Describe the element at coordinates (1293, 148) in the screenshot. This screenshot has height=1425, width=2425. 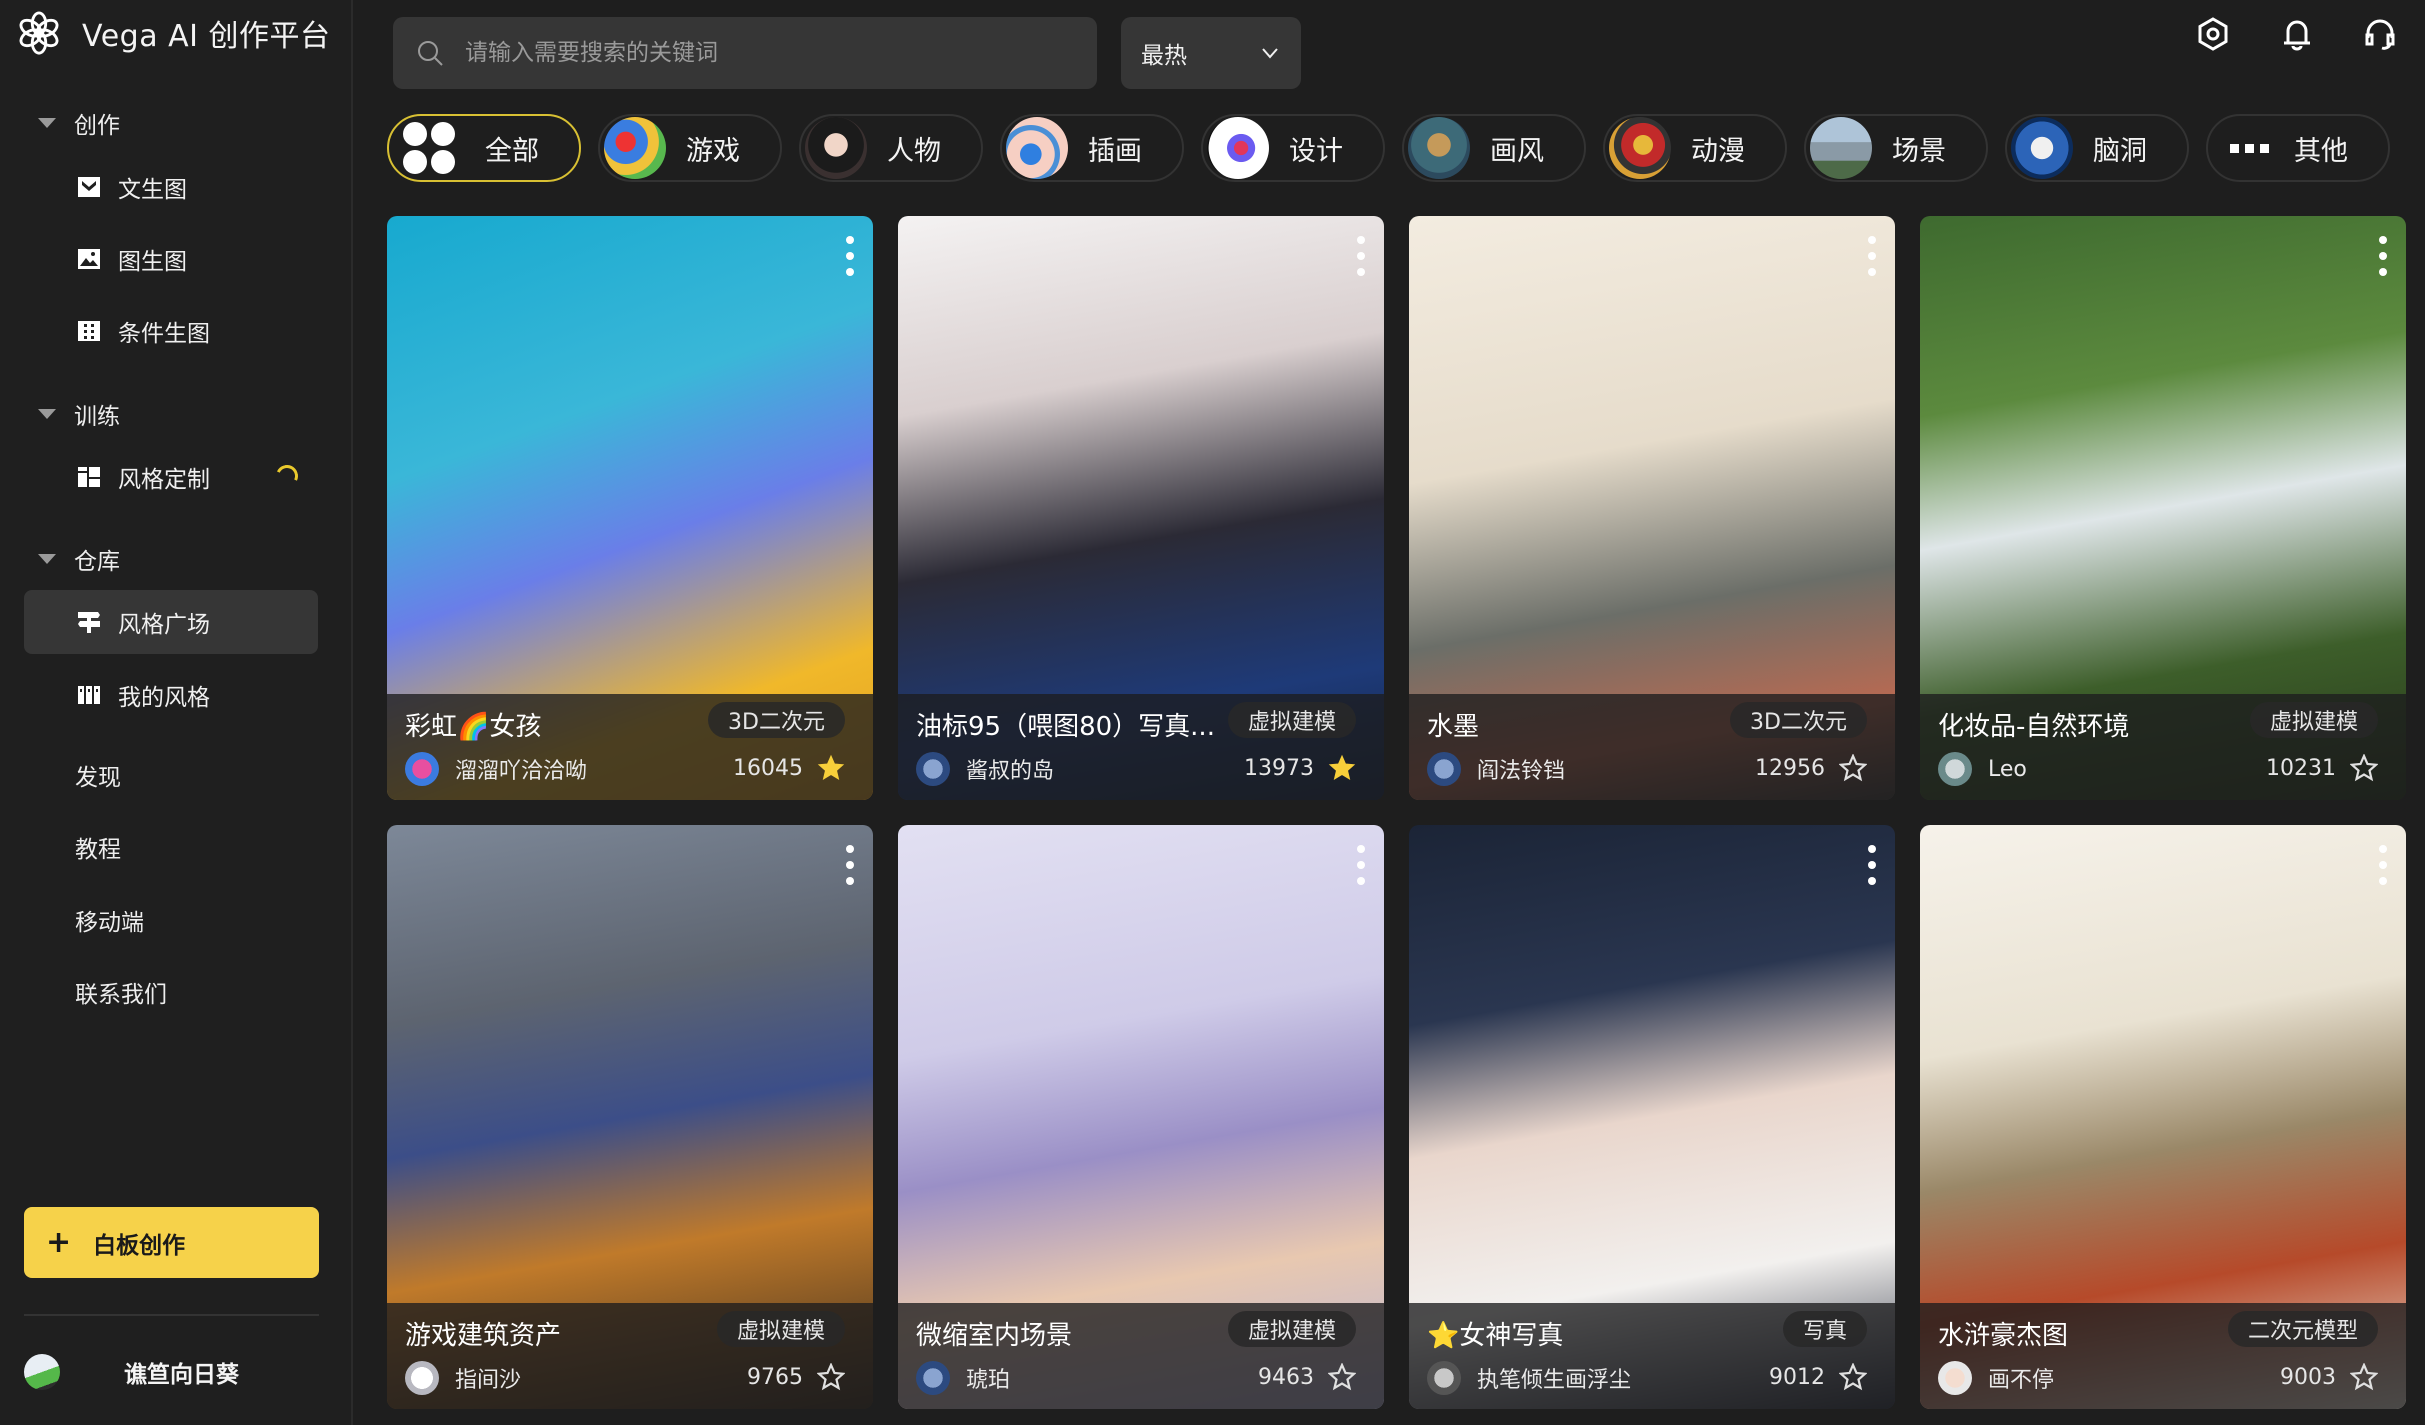
I see `chip-design: 设计` at that location.